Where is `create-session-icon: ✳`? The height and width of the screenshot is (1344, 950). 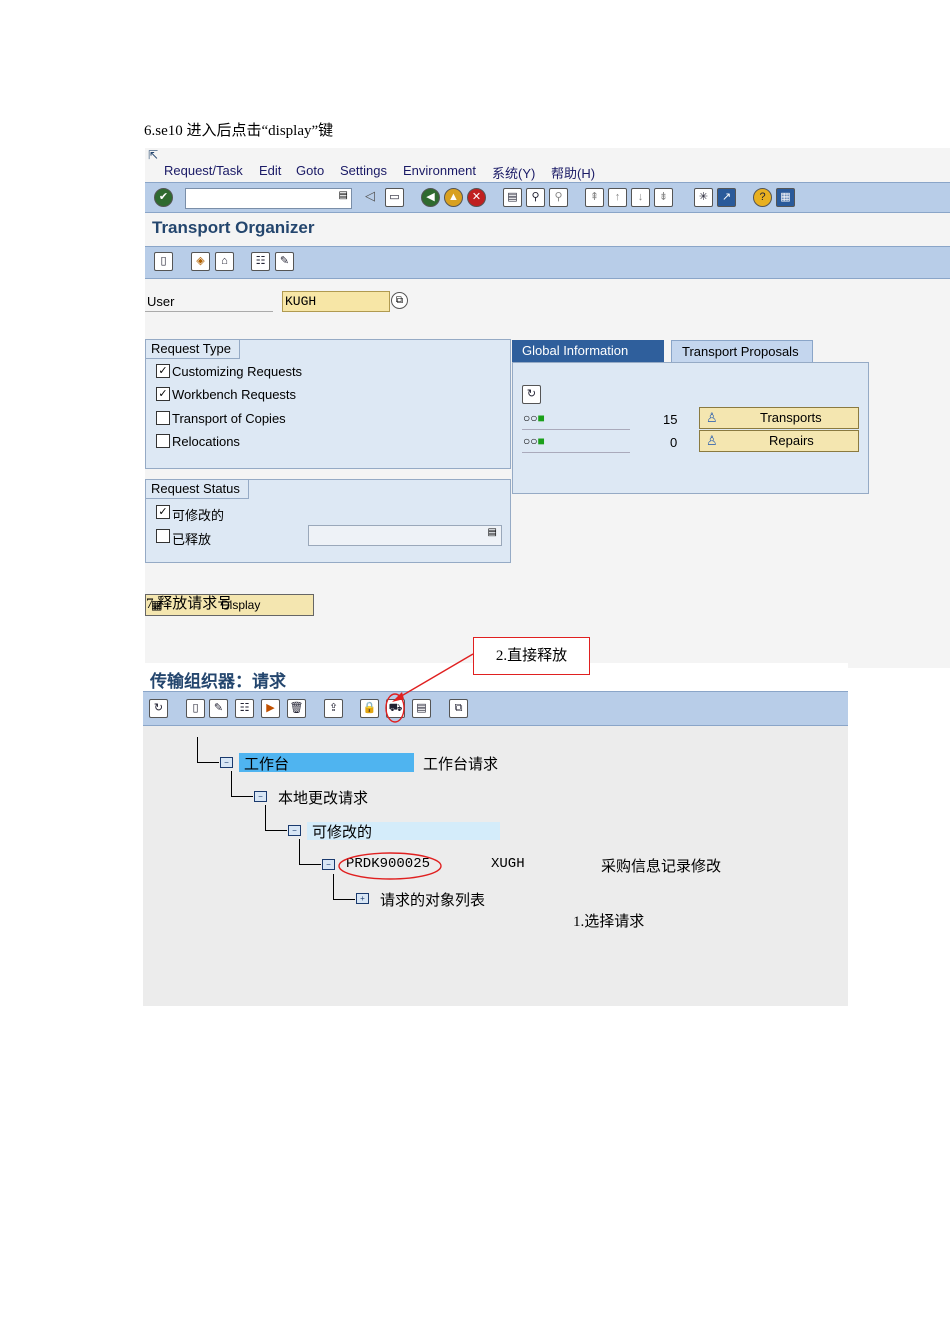 create-session-icon: ✳ is located at coordinates (703, 197).